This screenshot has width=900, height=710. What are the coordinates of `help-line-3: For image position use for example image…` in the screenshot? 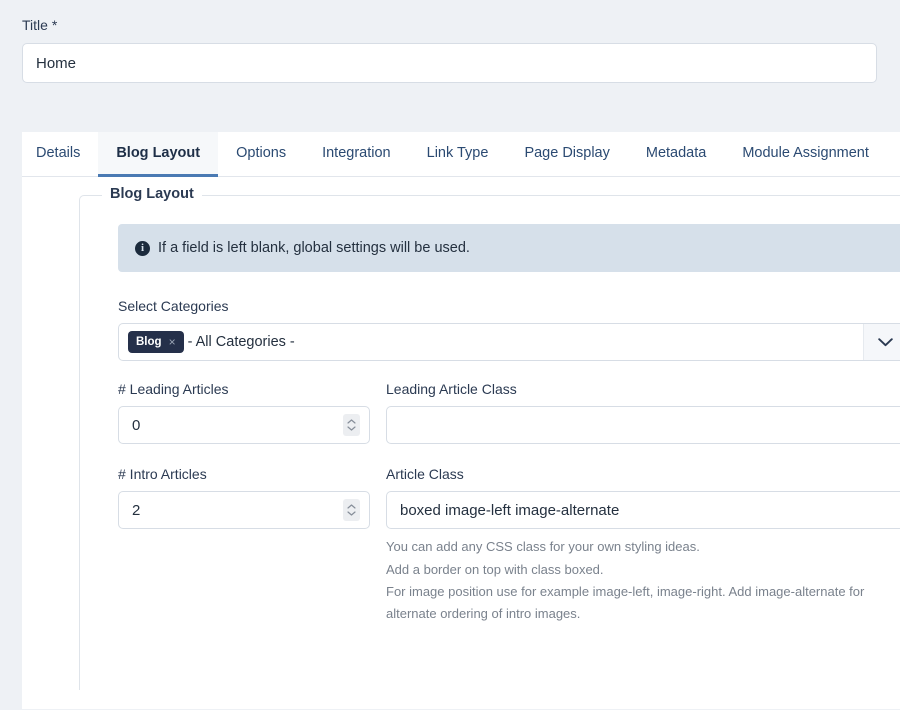 It's located at (625, 602).